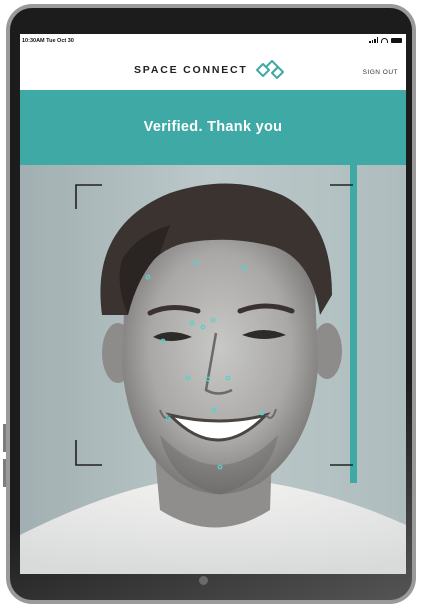 This screenshot has height=608, width=422. I want to click on verification-banner: Verified. Thank you, so click(213, 127).